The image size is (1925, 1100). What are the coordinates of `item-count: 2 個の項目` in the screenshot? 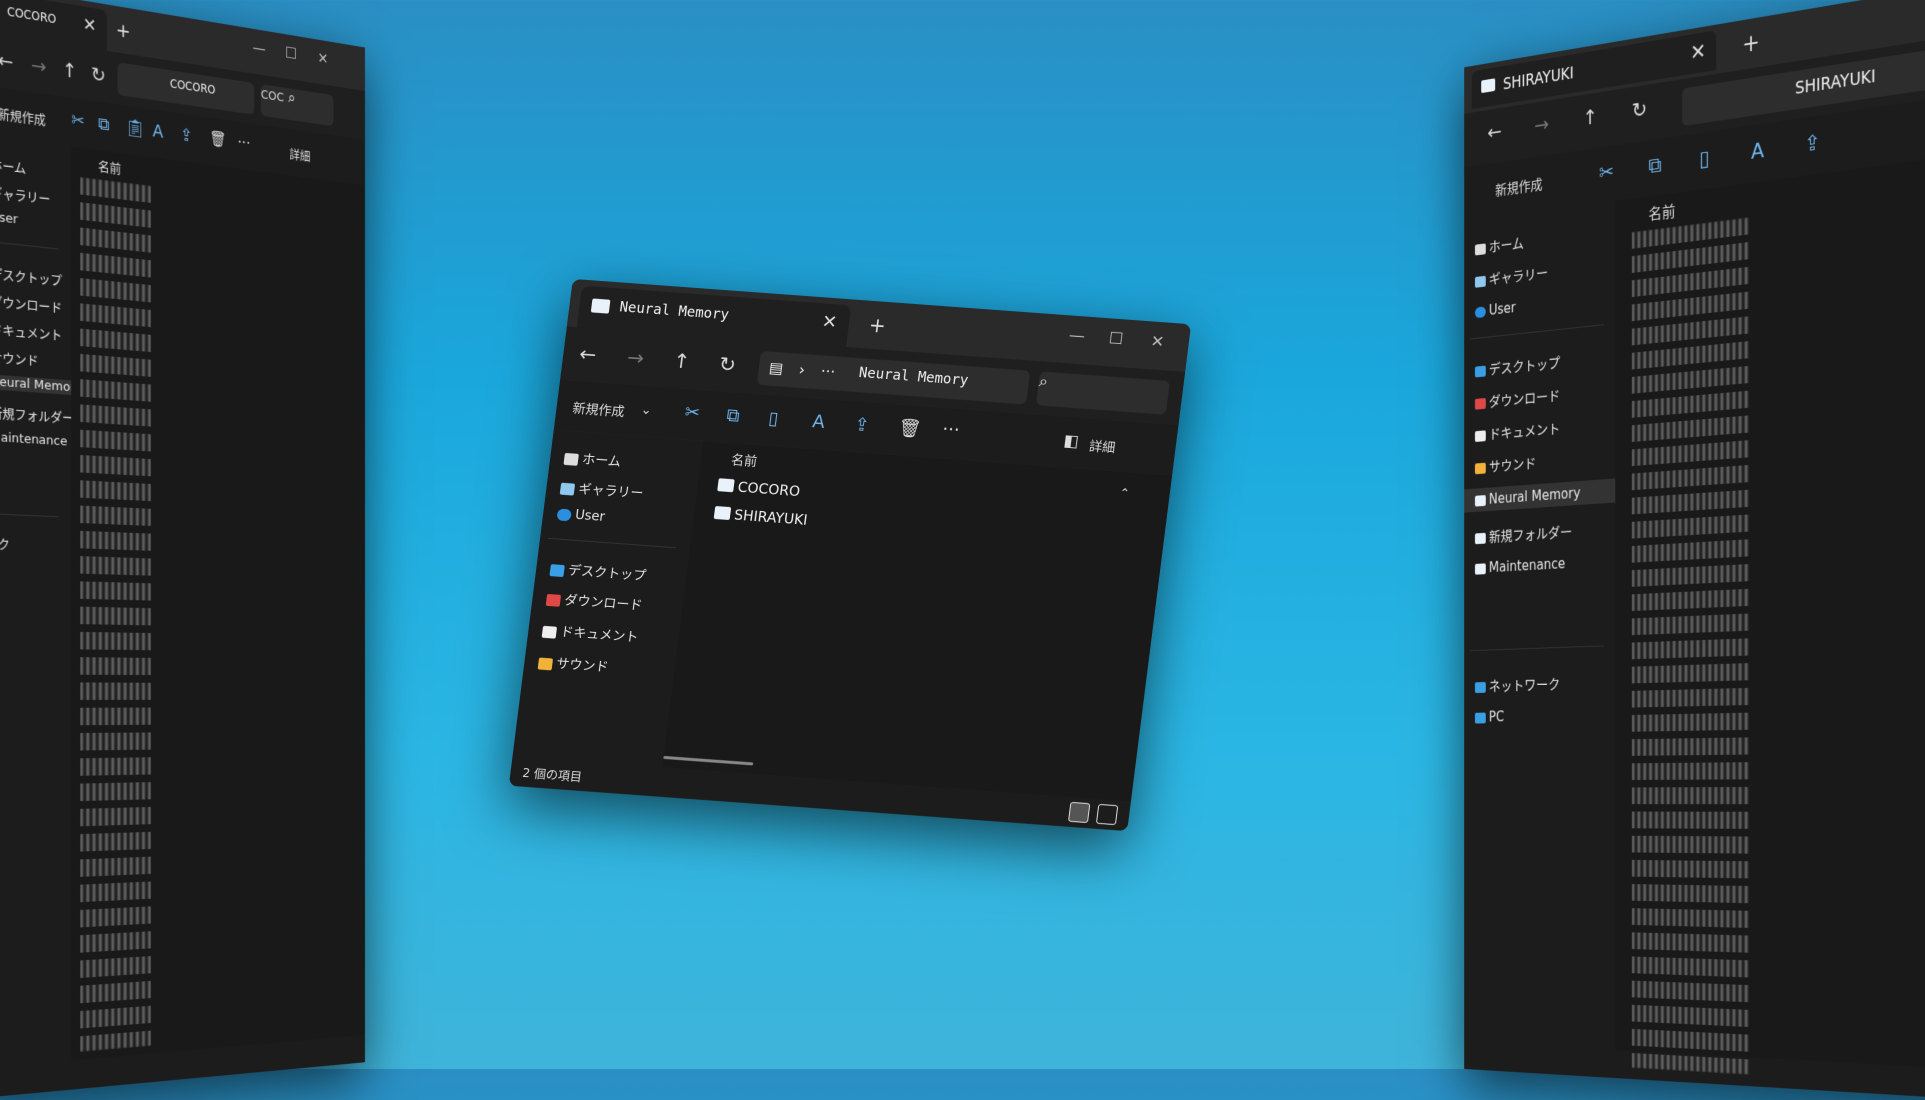 It's located at (552, 774).